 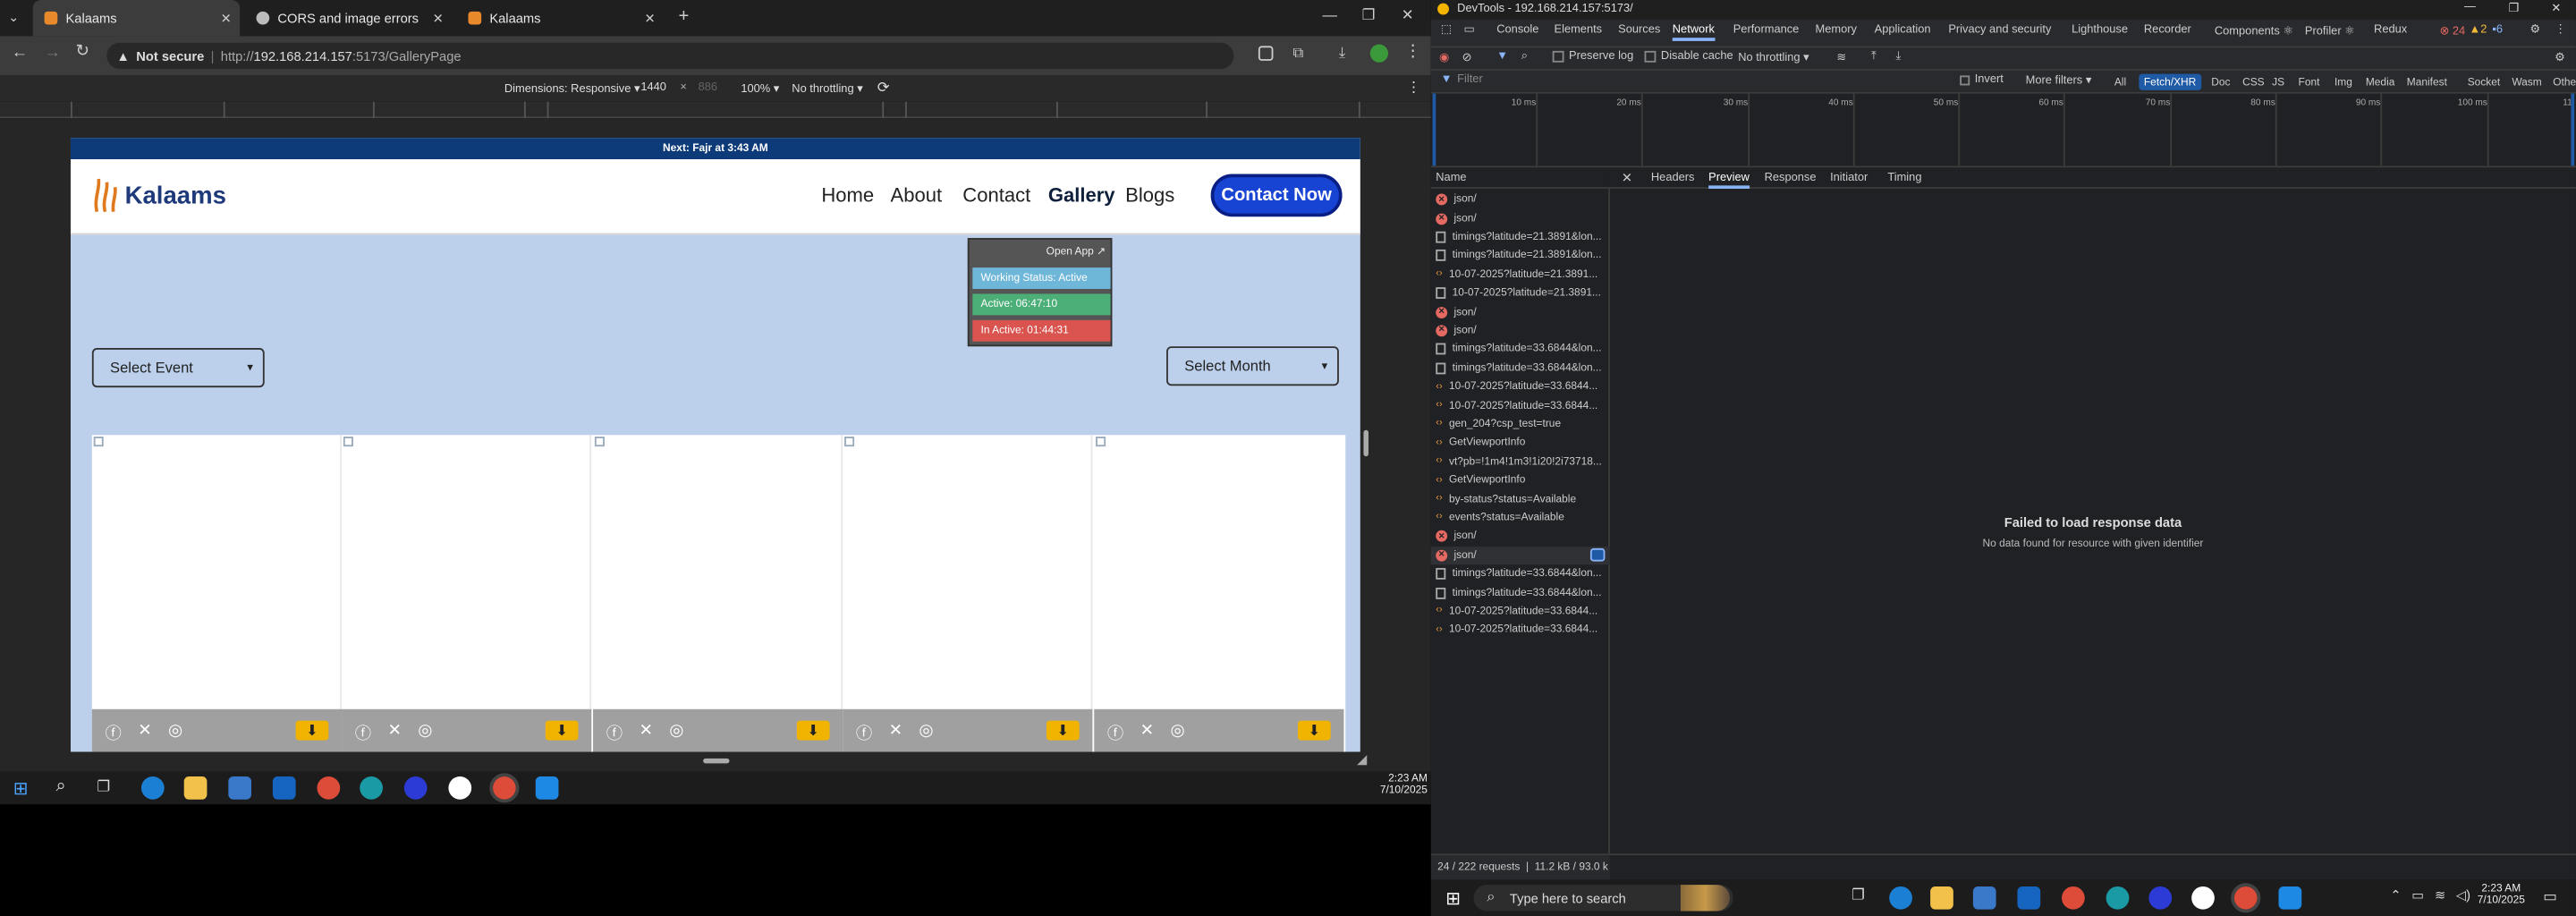 I want to click on window-close-button: ✕, so click(x=1408, y=15).